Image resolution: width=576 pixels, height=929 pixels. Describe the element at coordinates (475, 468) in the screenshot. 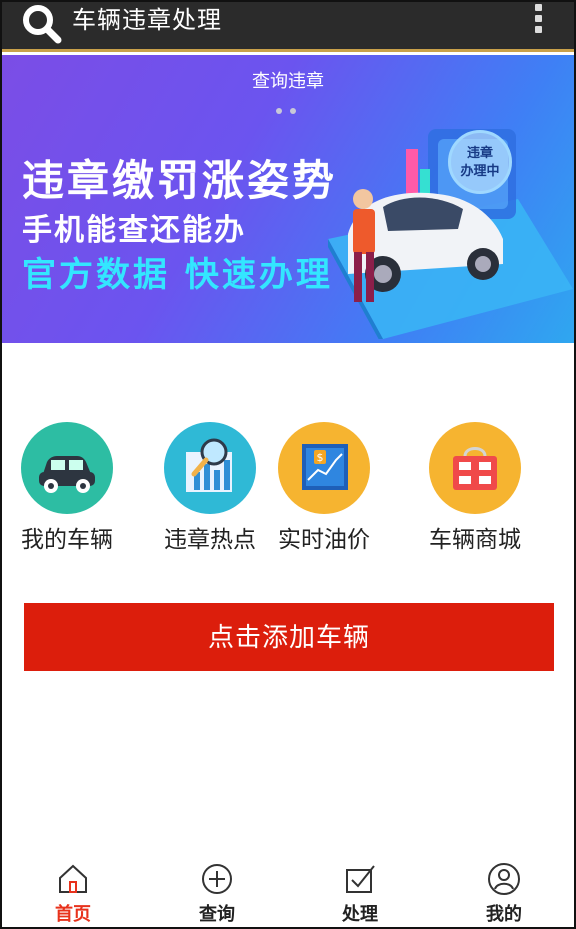

I see `shopping-bag-icon` at that location.